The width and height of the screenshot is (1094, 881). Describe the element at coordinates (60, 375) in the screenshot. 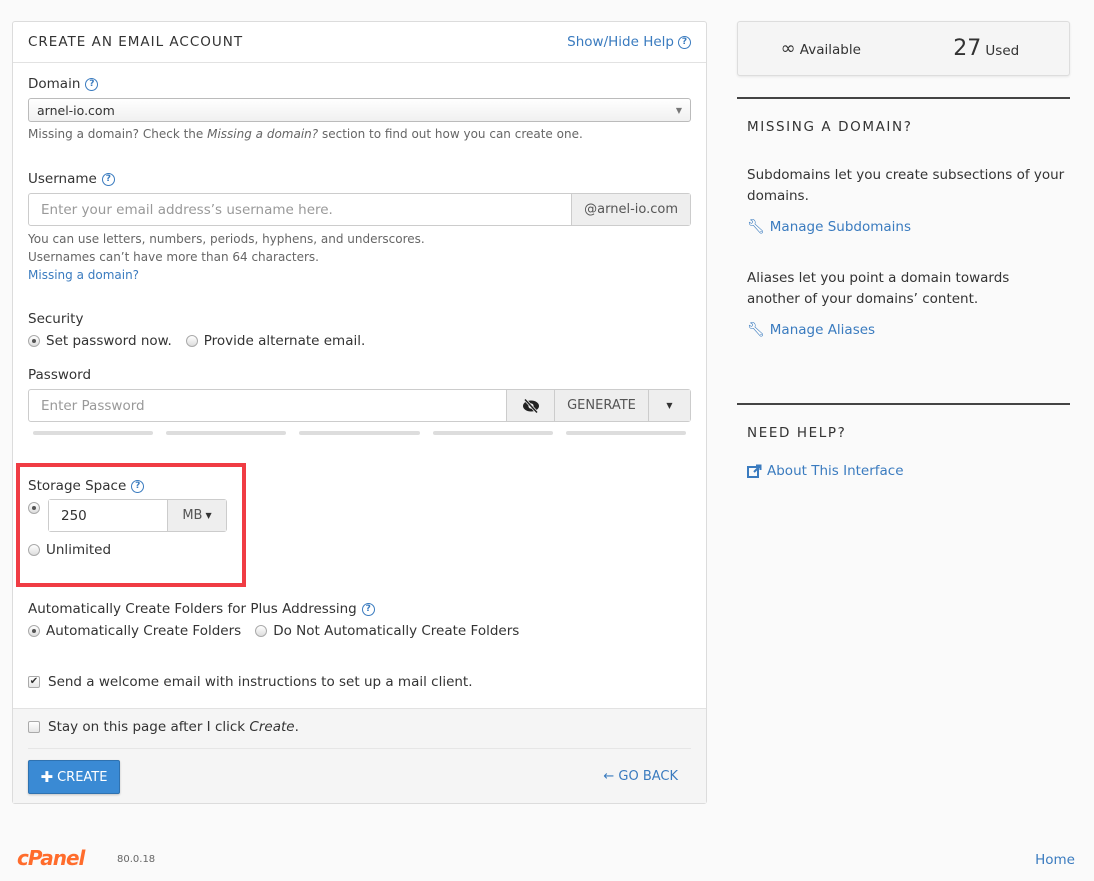

I see `password-label: Password` at that location.